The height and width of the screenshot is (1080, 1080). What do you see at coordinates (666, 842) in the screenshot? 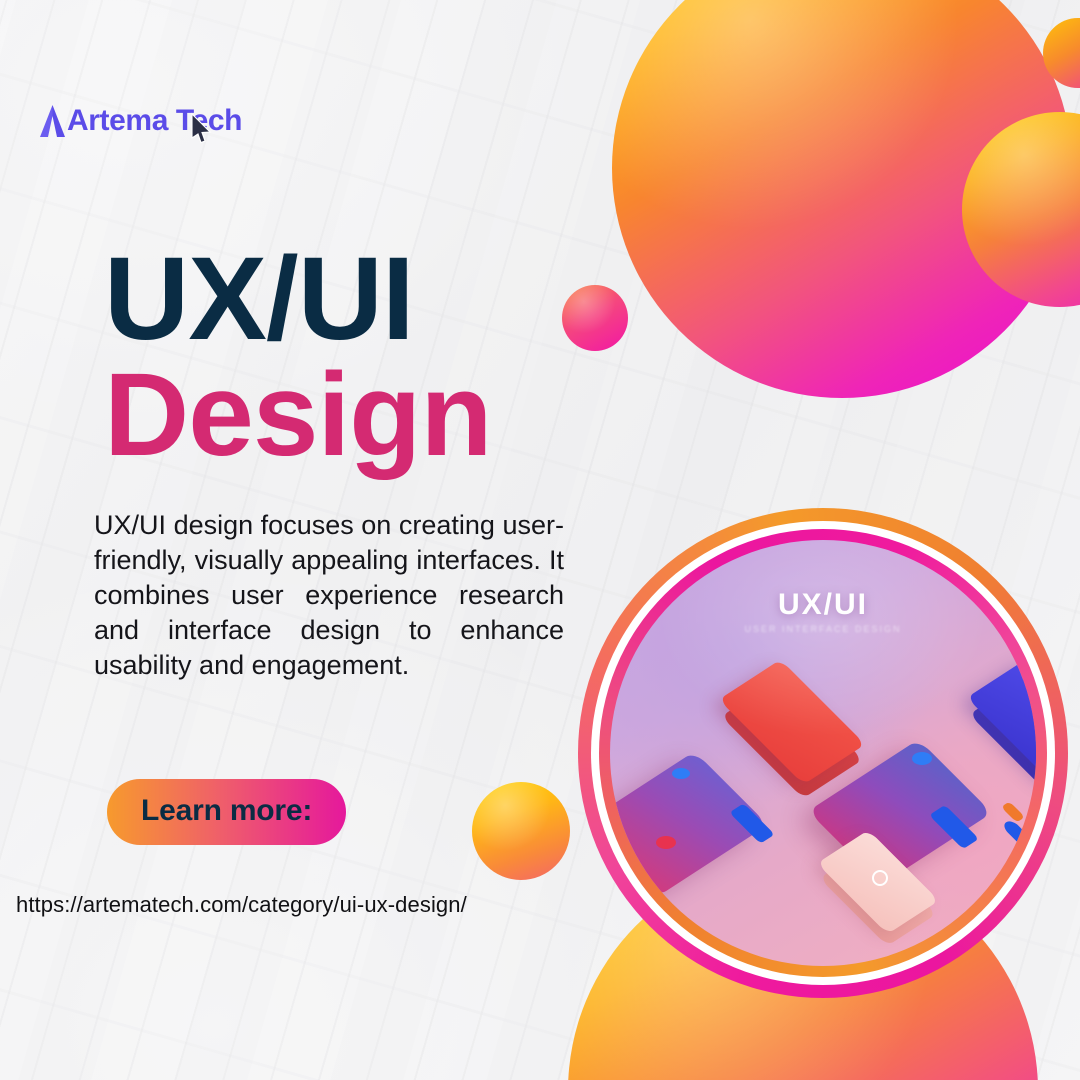
I see `iso-dot-red-left` at bounding box center [666, 842].